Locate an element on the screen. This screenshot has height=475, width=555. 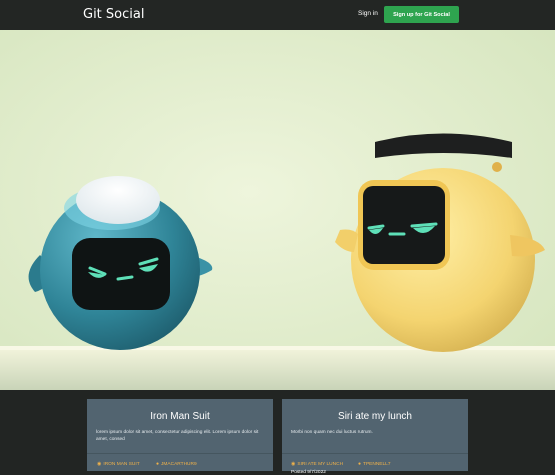
repo-link: ◉ IRON MAN SUIT is located at coordinates (118, 464).